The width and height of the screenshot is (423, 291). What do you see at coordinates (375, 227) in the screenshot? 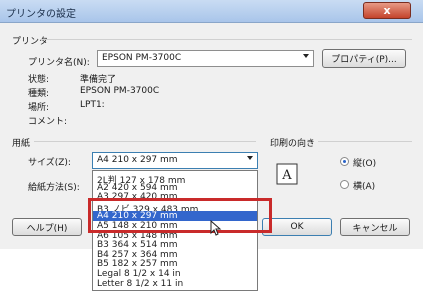
I see `cancel-button: キャンセル` at bounding box center [375, 227].